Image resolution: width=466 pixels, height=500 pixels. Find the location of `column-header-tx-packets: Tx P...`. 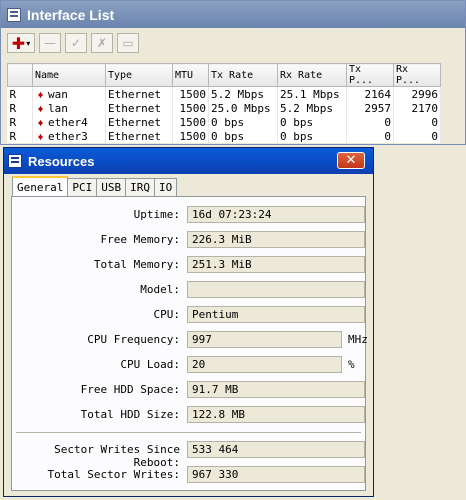

column-header-tx-packets: Tx P... is located at coordinates (370, 75).